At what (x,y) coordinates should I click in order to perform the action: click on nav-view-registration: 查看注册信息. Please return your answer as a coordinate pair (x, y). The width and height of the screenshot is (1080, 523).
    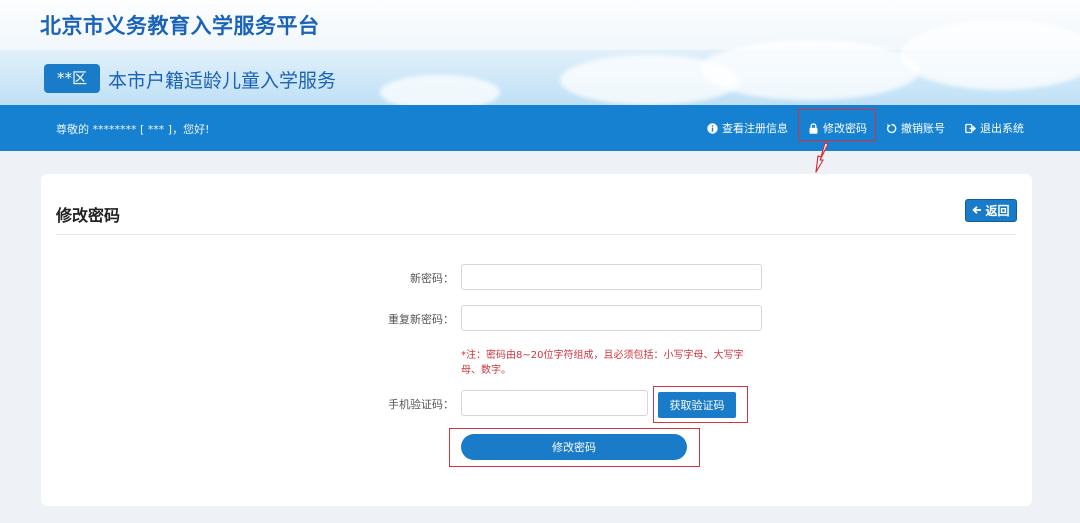
    Looking at the image, I should click on (747, 128).